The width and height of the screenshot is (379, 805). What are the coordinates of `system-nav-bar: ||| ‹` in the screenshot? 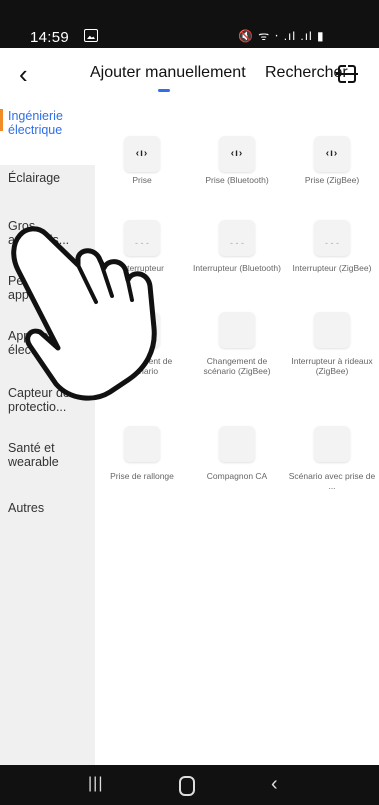 It's located at (189, 785).